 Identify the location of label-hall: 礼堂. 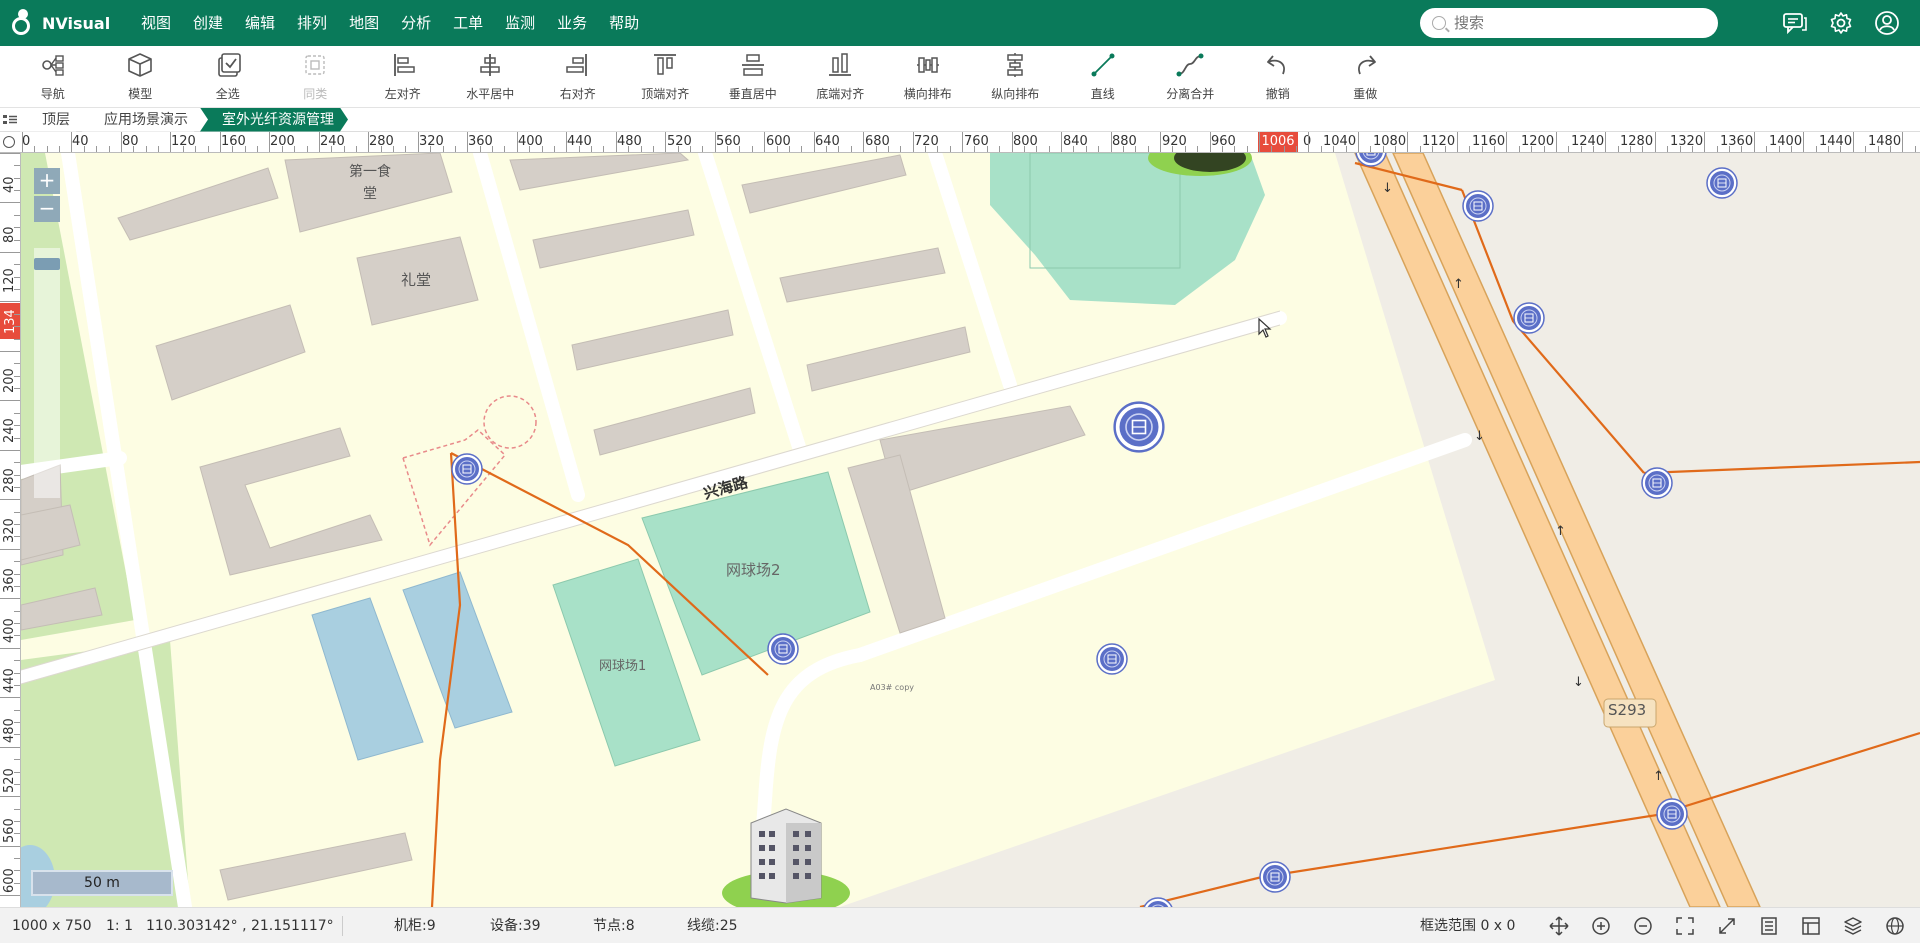
(416, 280).